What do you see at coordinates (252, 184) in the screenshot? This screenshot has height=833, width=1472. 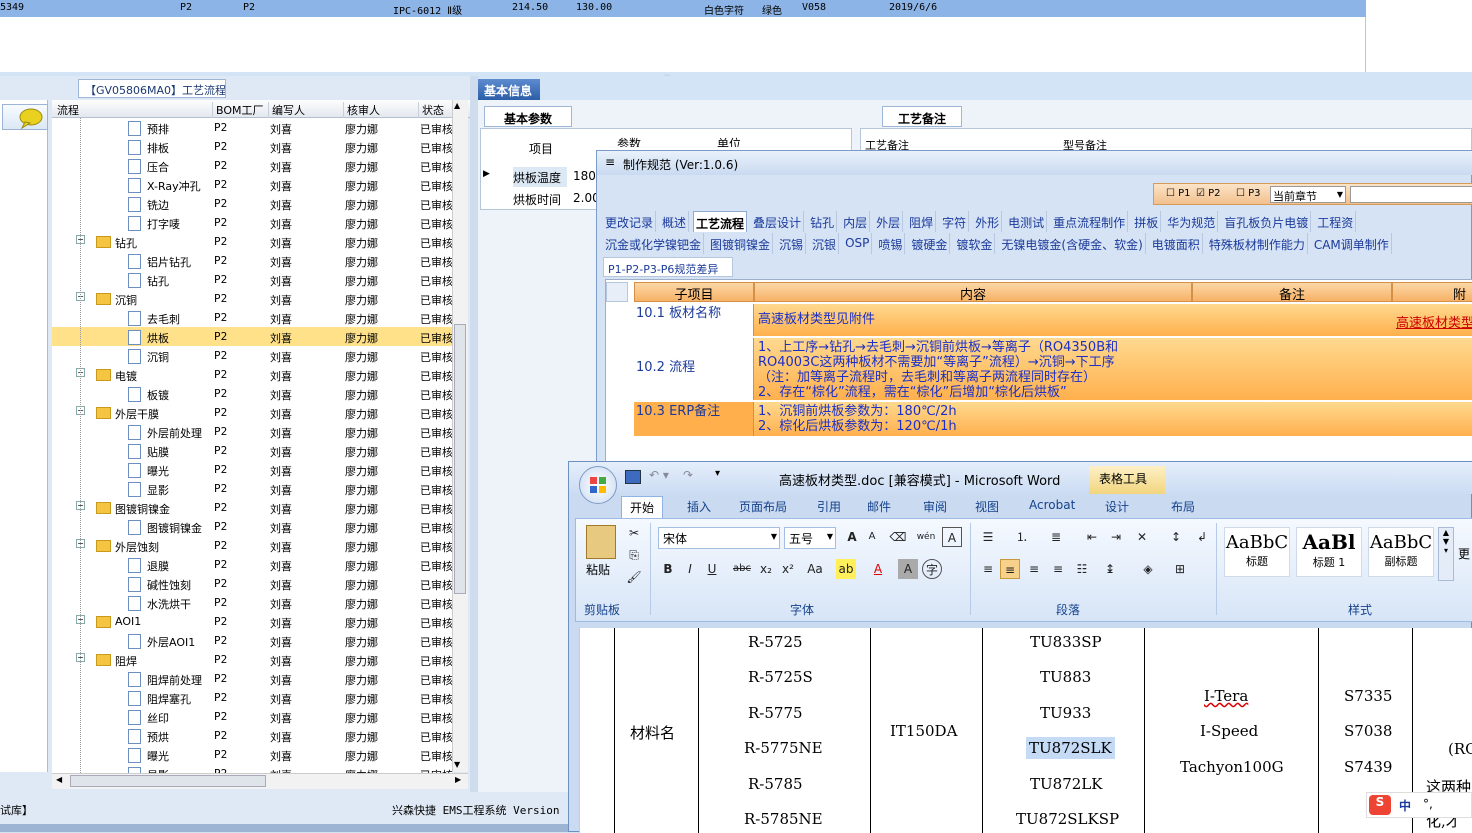 I see `tree-row: X-Ray冲孔 P2 刘喜 廖力娜 已审核` at bounding box center [252, 184].